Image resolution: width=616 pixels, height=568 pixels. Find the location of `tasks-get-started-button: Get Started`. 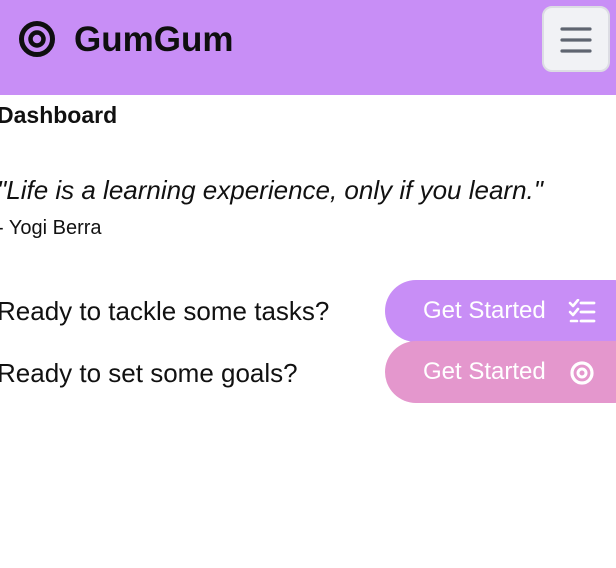

tasks-get-started-button: Get Started is located at coordinates (500, 311).